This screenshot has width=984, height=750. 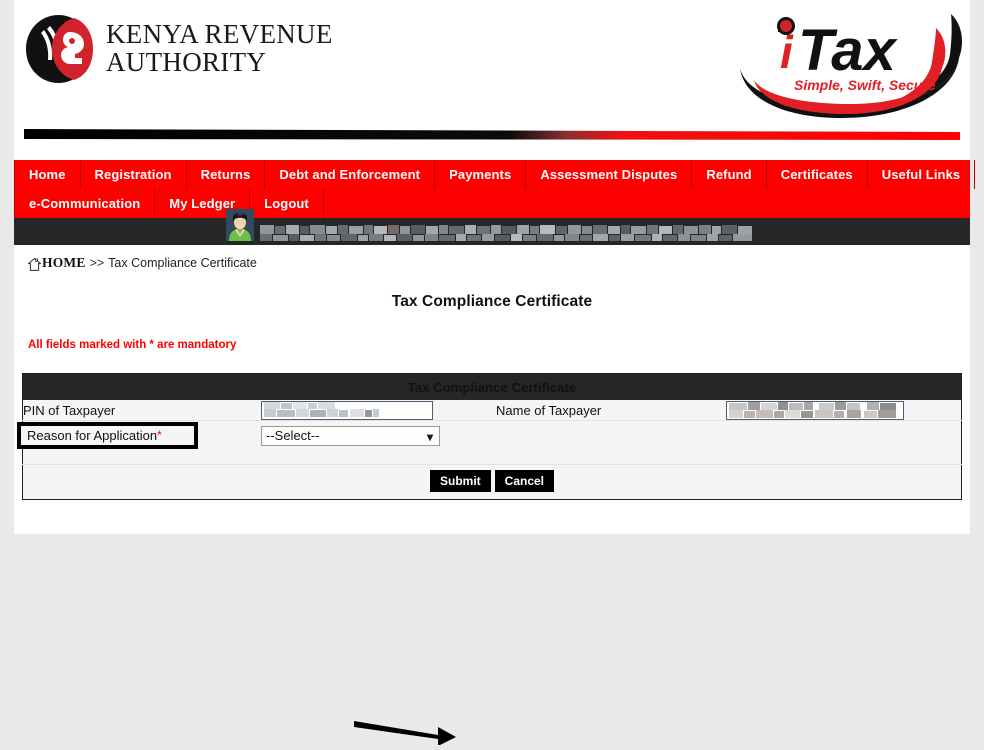 I want to click on name-of-taxpayer-input, so click(x=815, y=410).